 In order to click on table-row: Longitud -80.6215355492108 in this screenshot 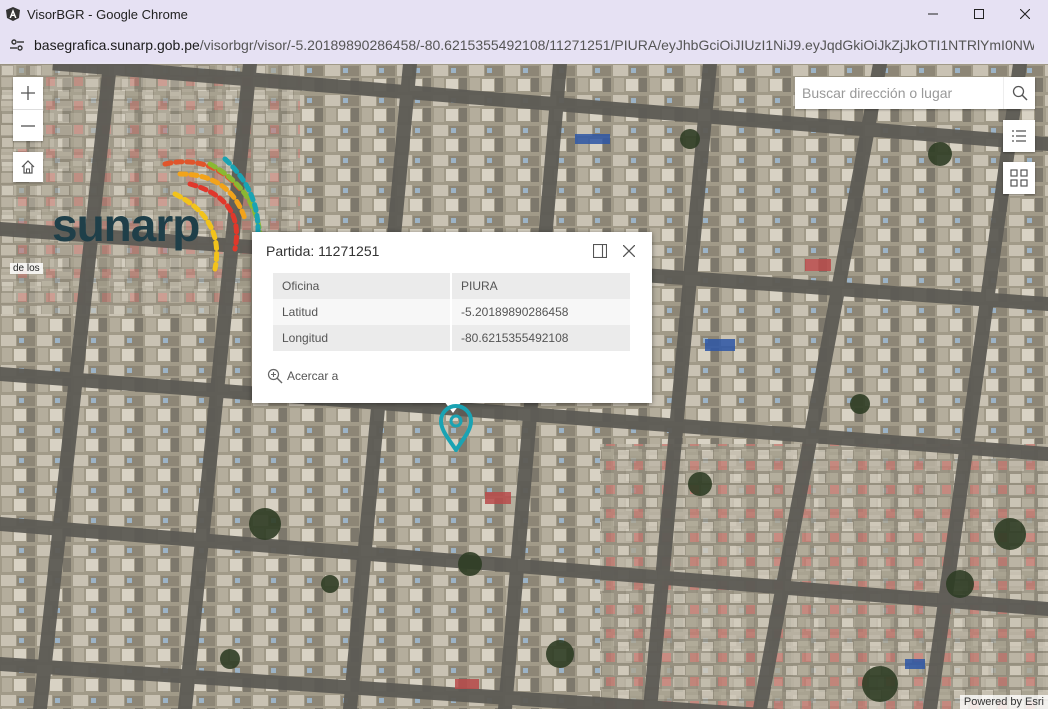, I will do `click(451, 338)`.